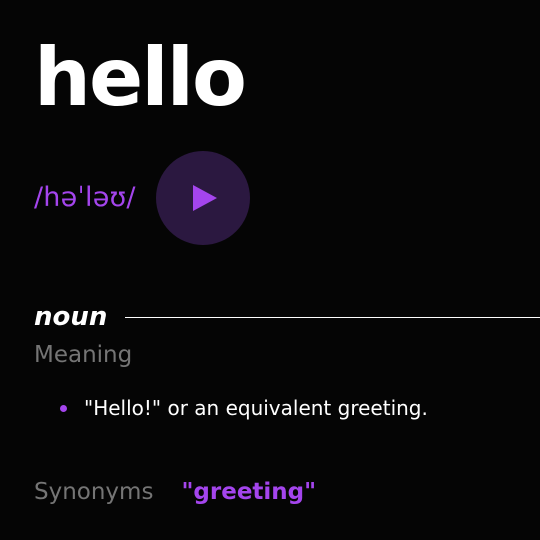 This screenshot has width=540, height=540. I want to click on synonyms-label: Synonyms, so click(94, 492).